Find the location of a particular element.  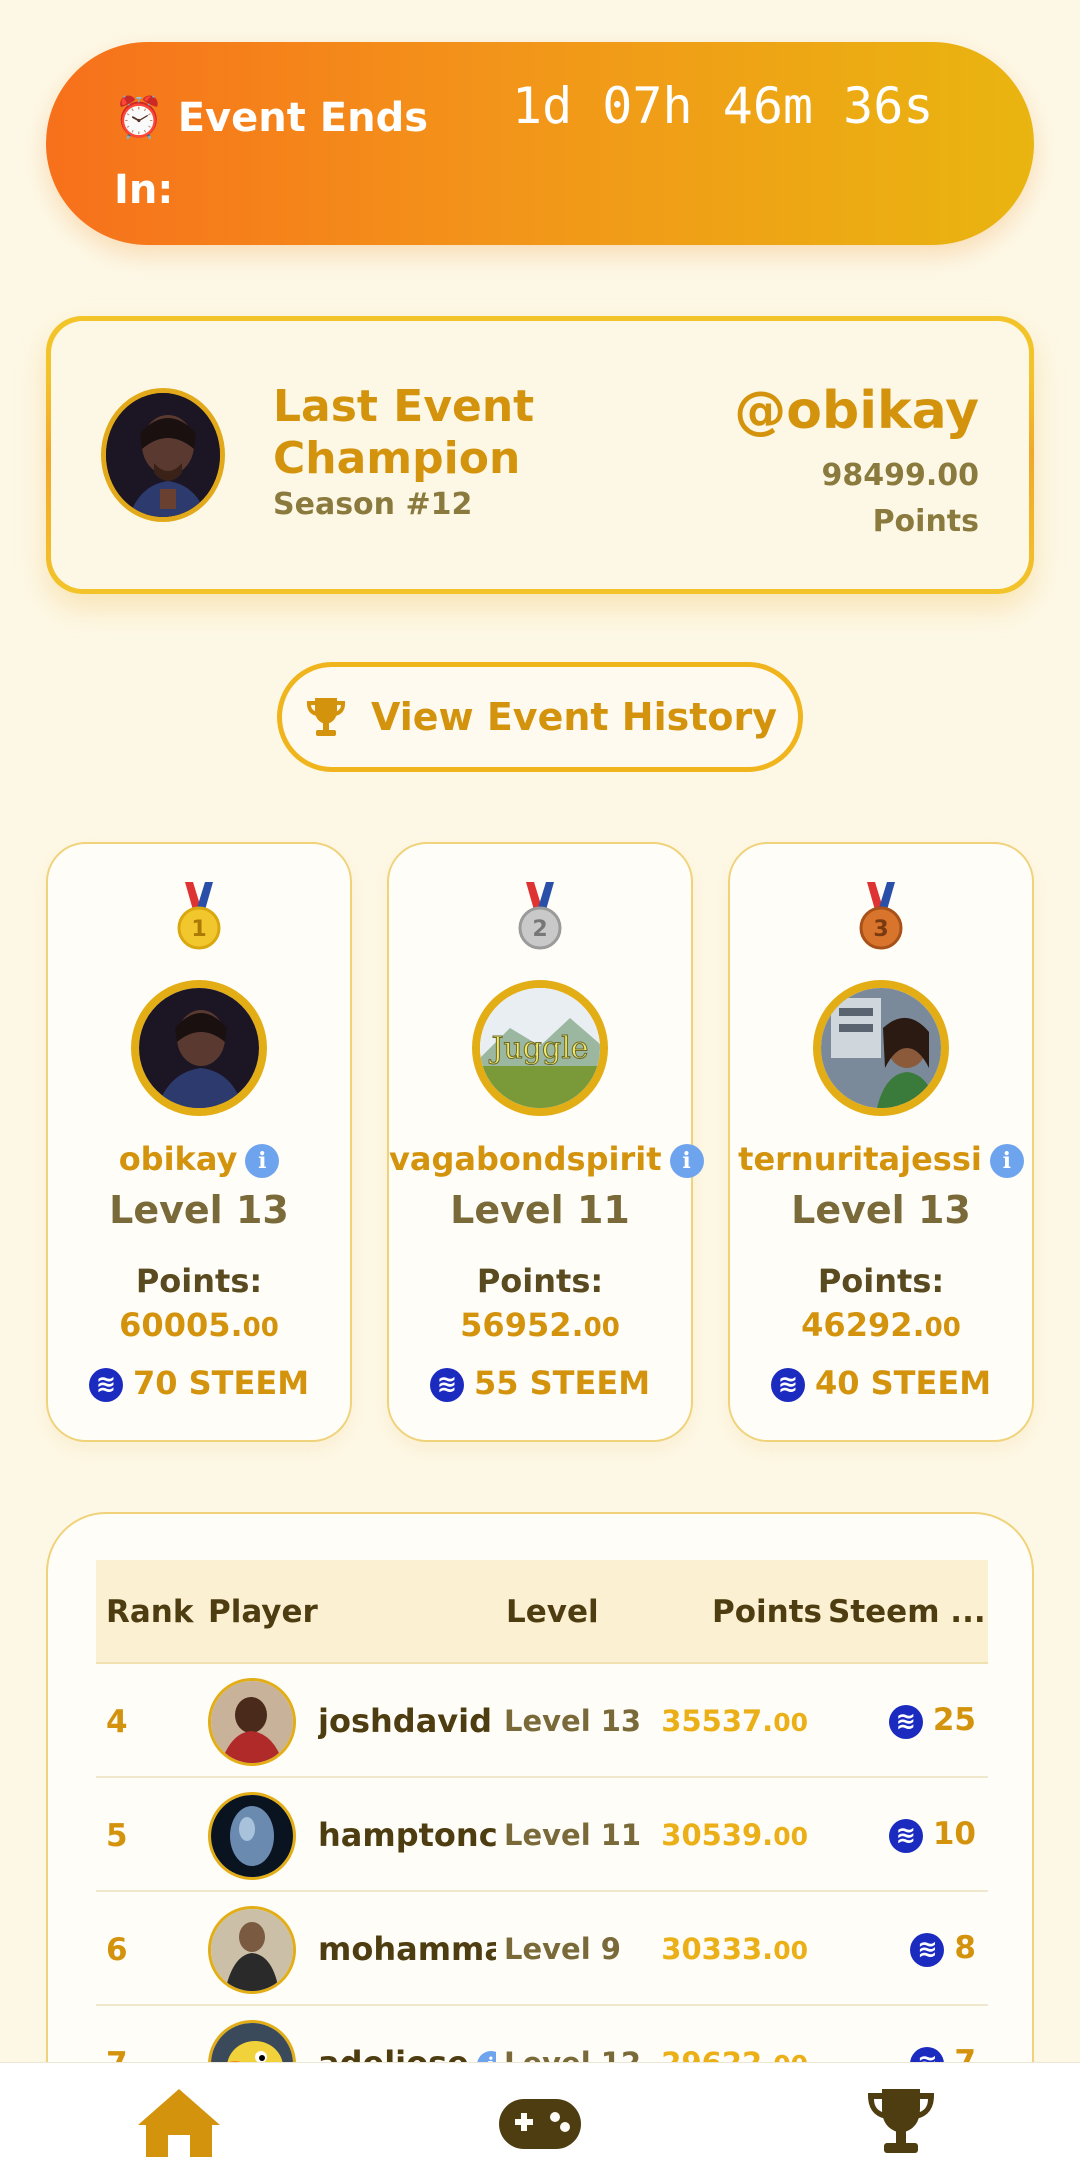

header-level: Level is located at coordinates (552, 1612).